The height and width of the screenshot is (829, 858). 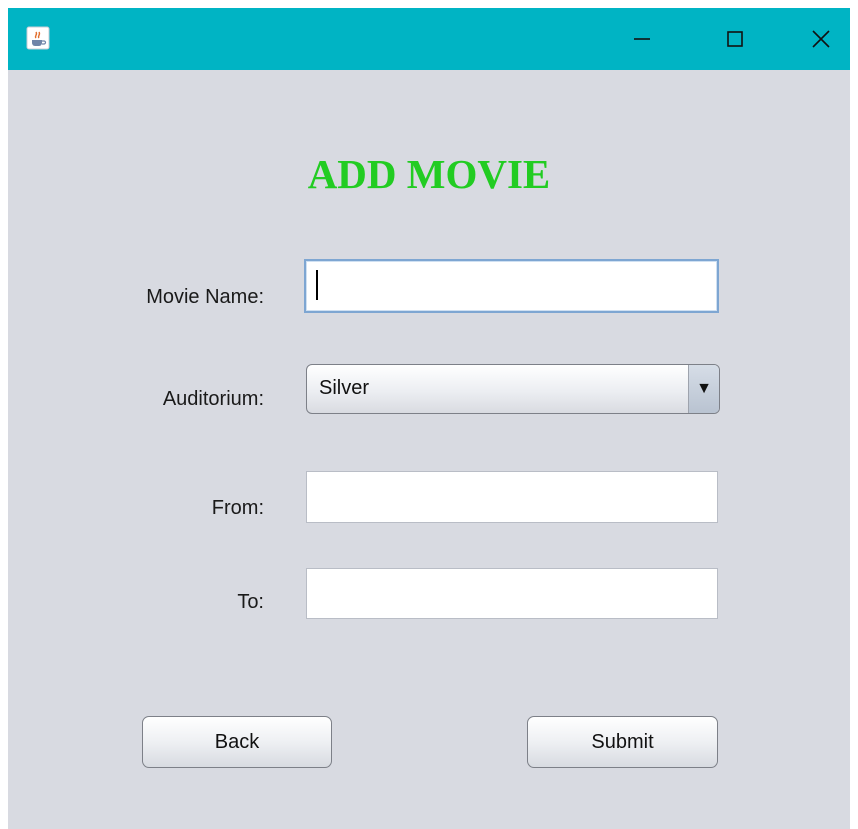 I want to click on dropdown-arrow-icon: ▼, so click(x=703, y=389).